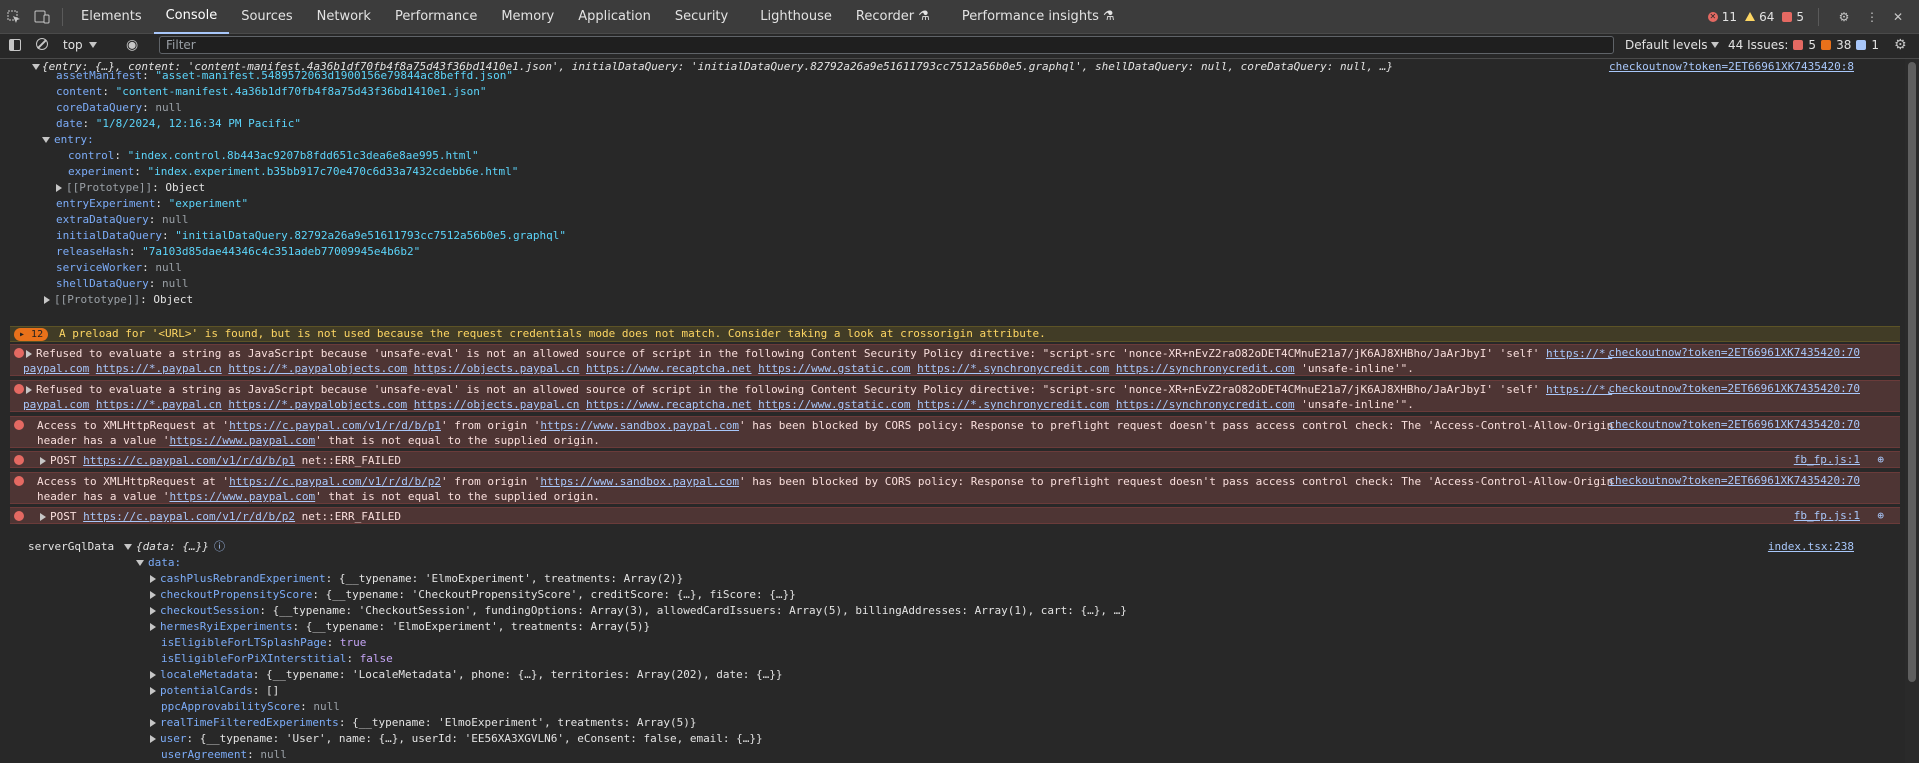 This screenshot has width=1919, height=763. I want to click on colon: :, so click(254, 754).